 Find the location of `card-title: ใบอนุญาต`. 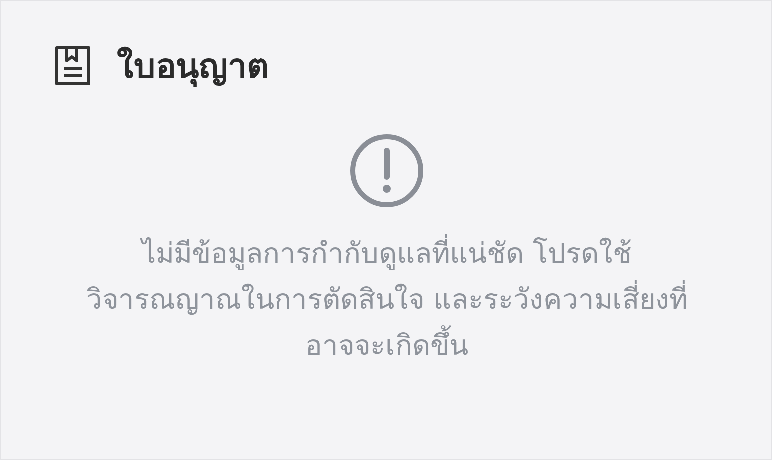

card-title: ใบอนุญาต is located at coordinates (193, 68).